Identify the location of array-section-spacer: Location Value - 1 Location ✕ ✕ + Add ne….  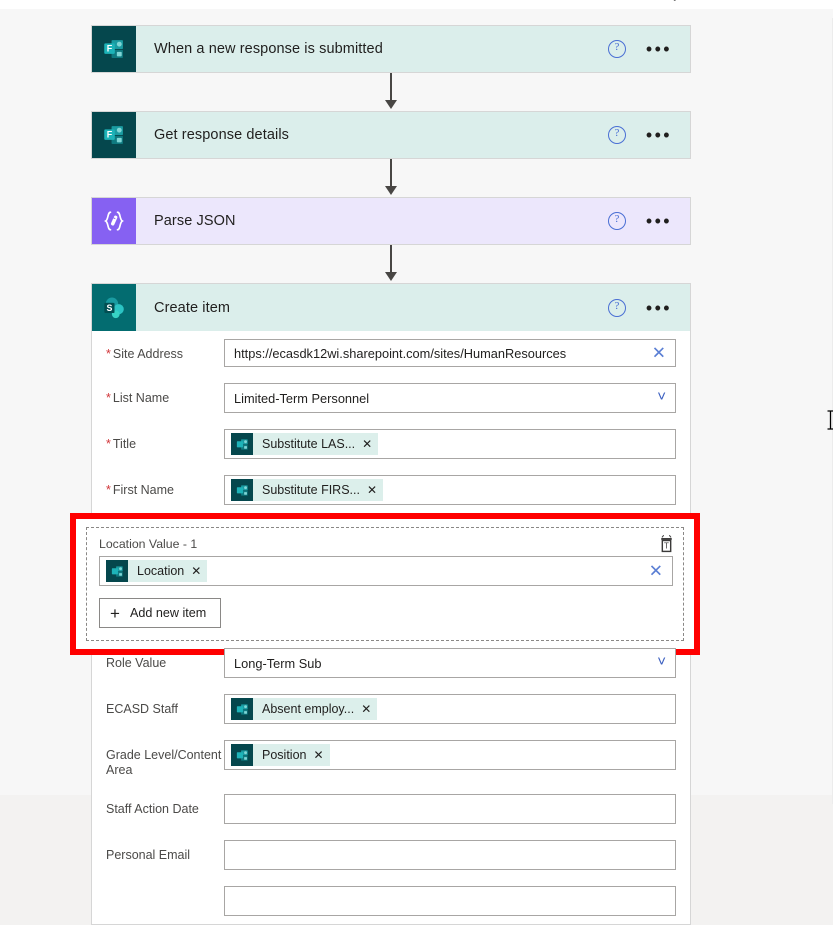
(385, 584).